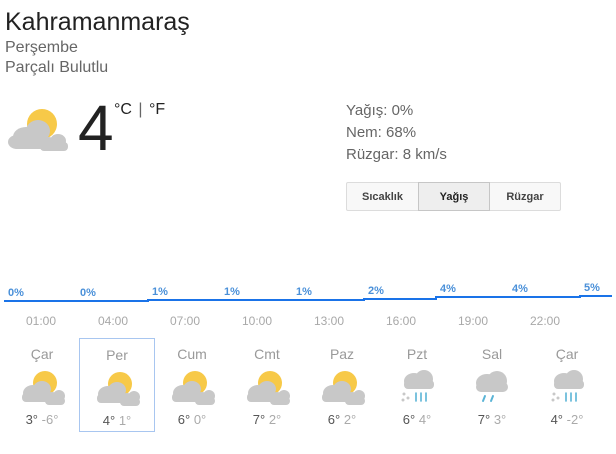 The height and width of the screenshot is (454, 616). I want to click on precipitation-chart: 0% 0% 1% 1% 1% 2% 4% 4% 5%, so click(308, 295).